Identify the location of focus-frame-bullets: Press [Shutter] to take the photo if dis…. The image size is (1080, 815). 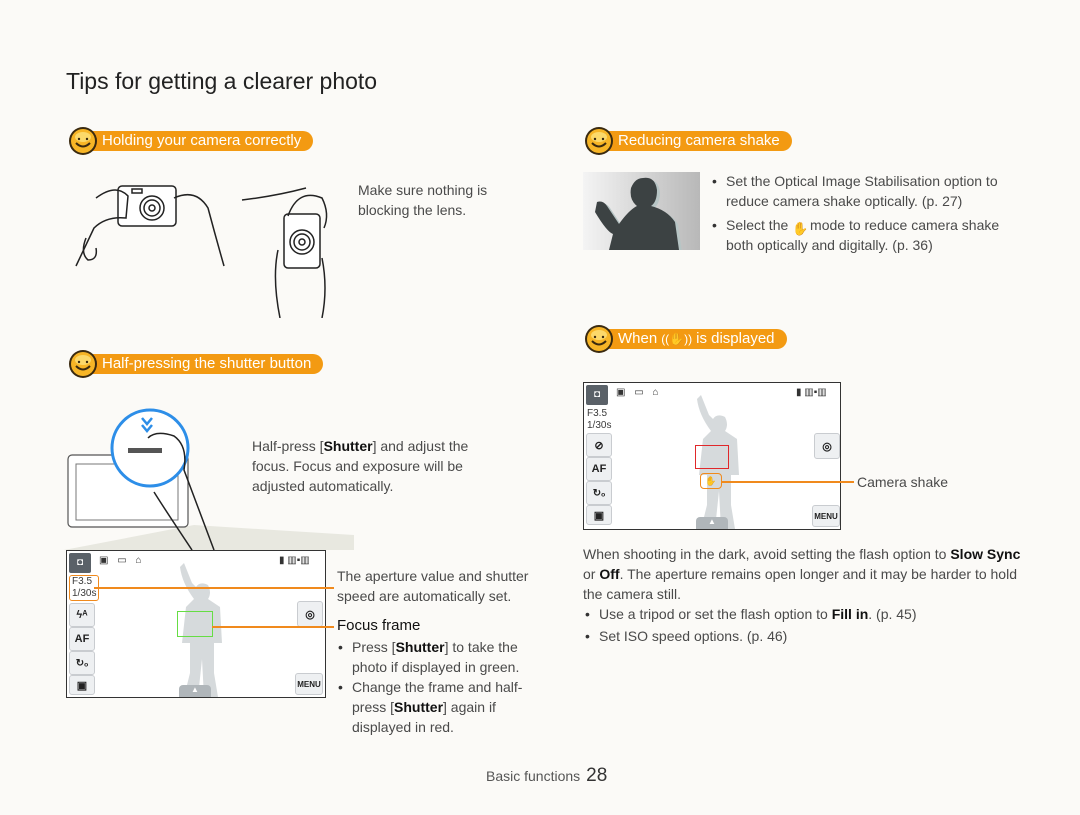
(436, 687).